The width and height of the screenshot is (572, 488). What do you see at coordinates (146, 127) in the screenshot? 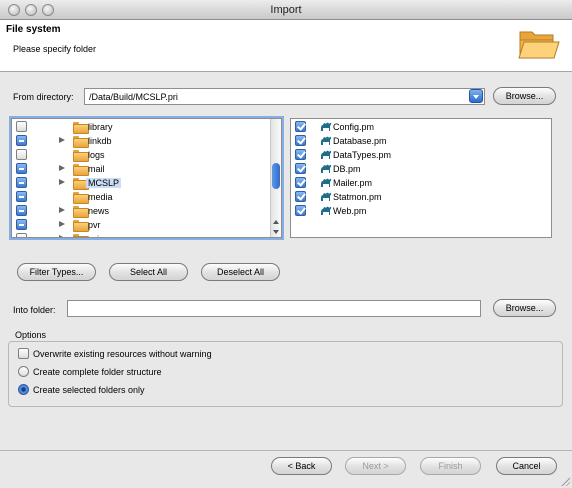
I see `folder-tree-row: library` at bounding box center [146, 127].